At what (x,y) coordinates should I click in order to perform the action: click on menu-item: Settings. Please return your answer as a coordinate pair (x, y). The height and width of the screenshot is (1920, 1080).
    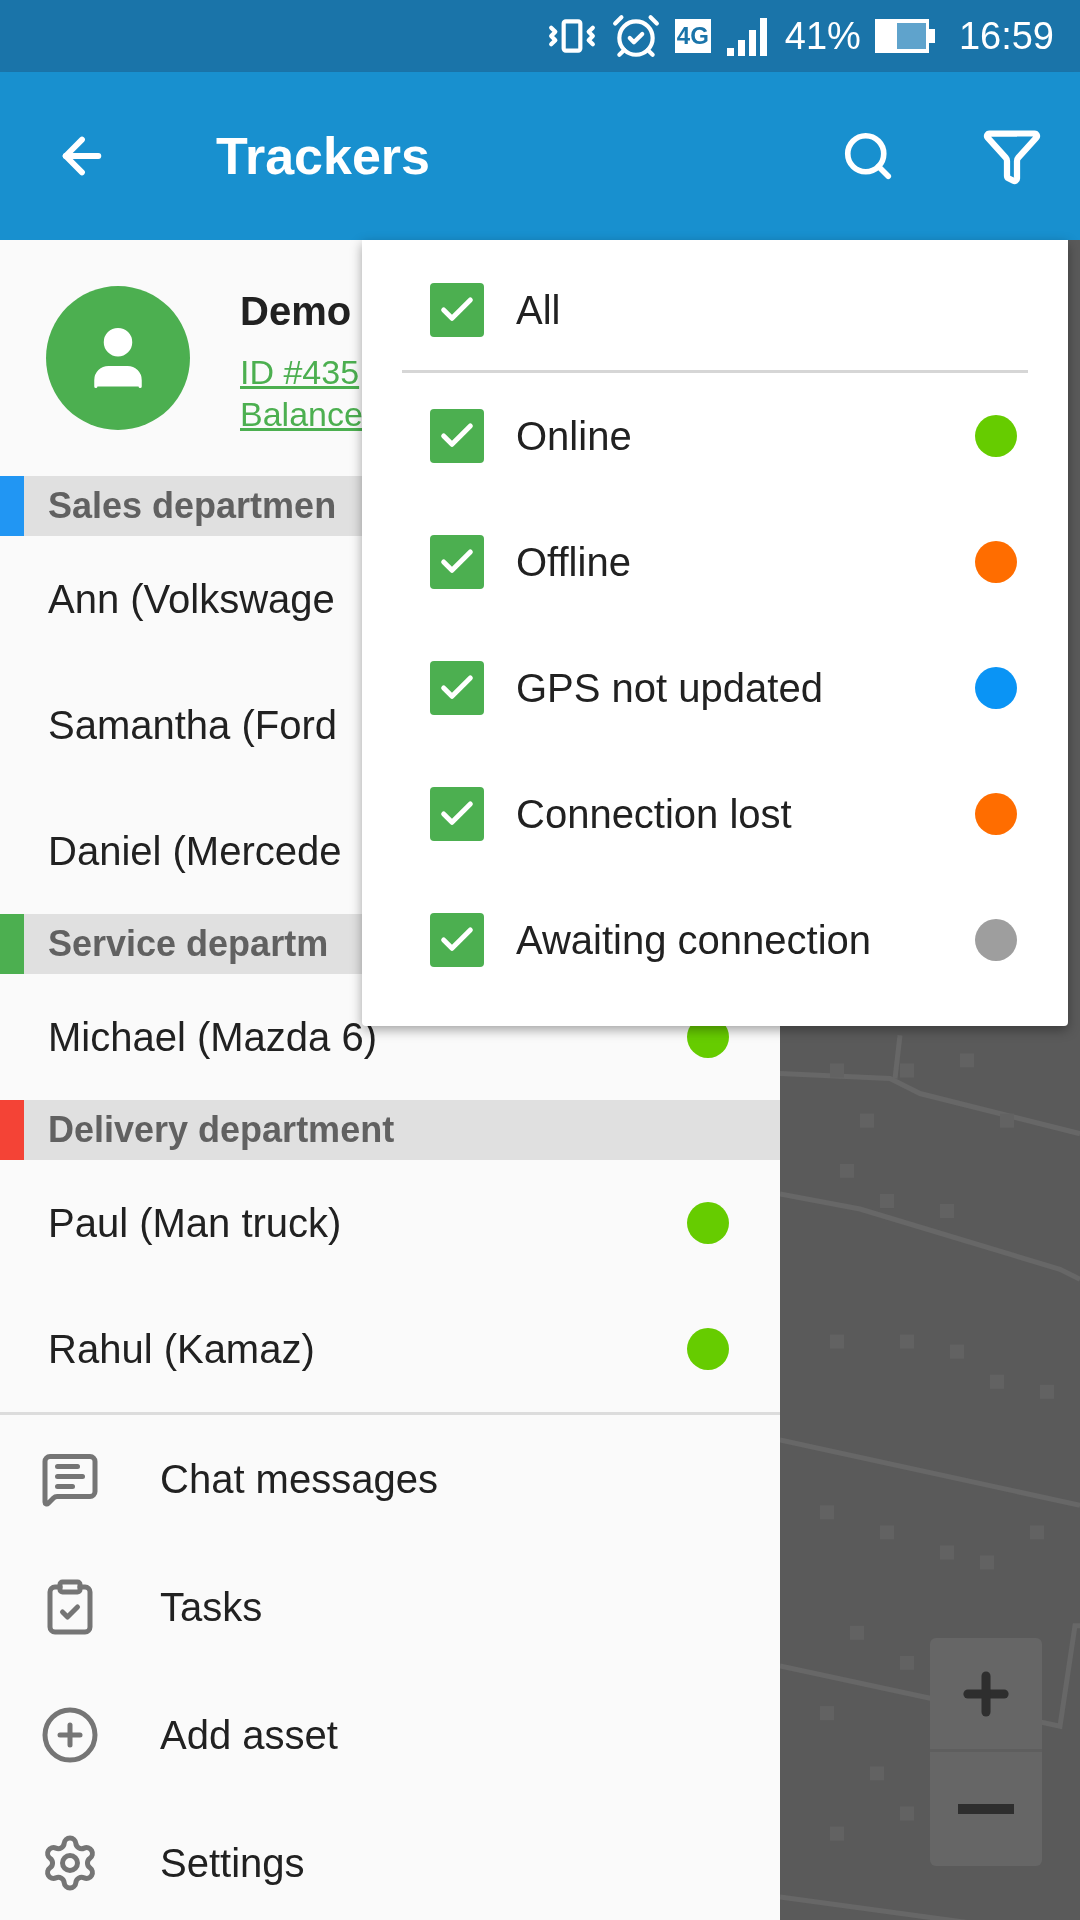
    Looking at the image, I should click on (390, 1859).